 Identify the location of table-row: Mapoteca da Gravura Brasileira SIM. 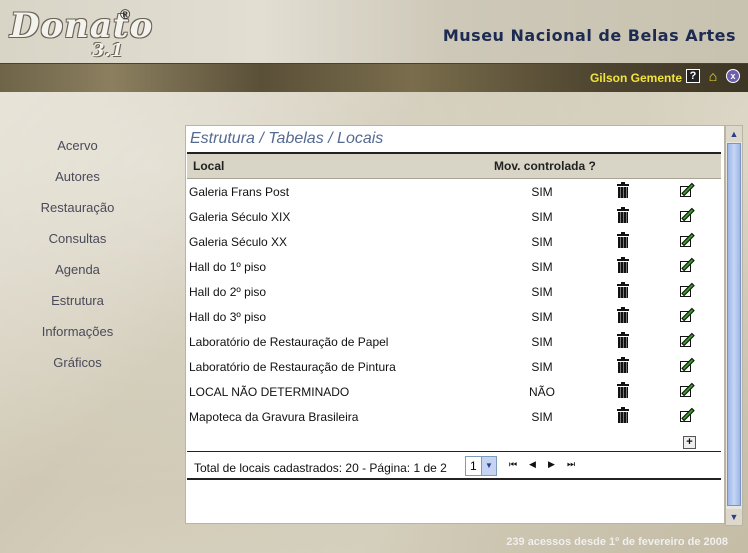
(454, 417).